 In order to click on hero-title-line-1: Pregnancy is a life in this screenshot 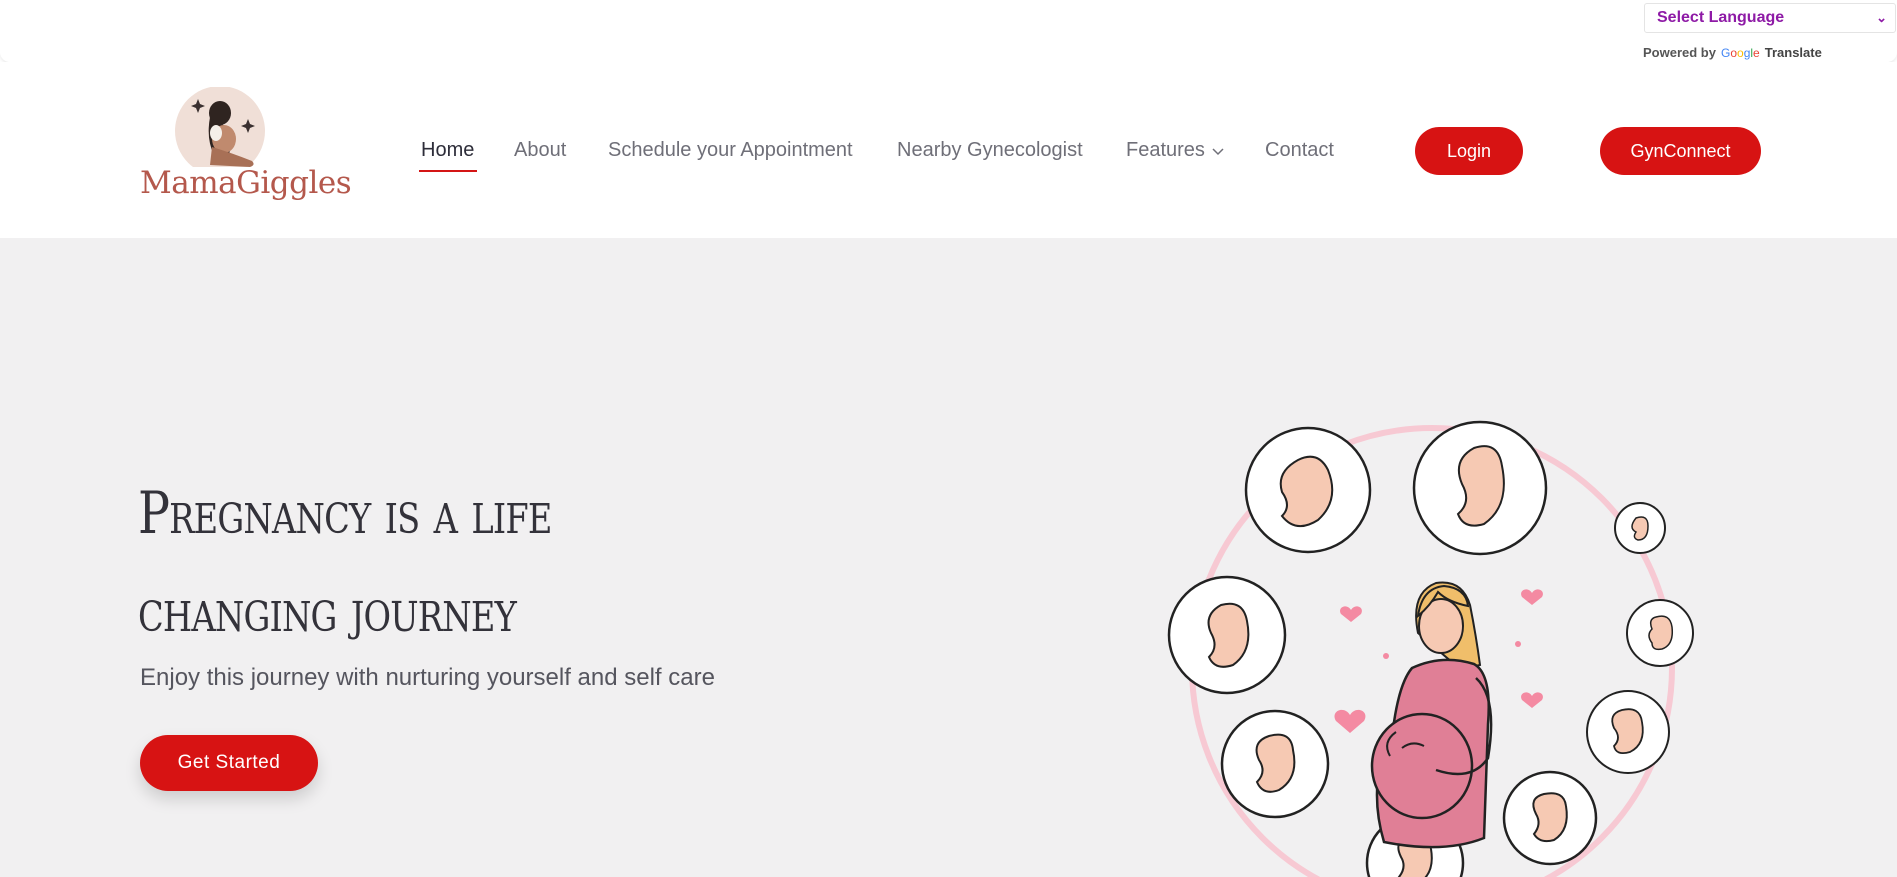, I will do `click(345, 513)`.